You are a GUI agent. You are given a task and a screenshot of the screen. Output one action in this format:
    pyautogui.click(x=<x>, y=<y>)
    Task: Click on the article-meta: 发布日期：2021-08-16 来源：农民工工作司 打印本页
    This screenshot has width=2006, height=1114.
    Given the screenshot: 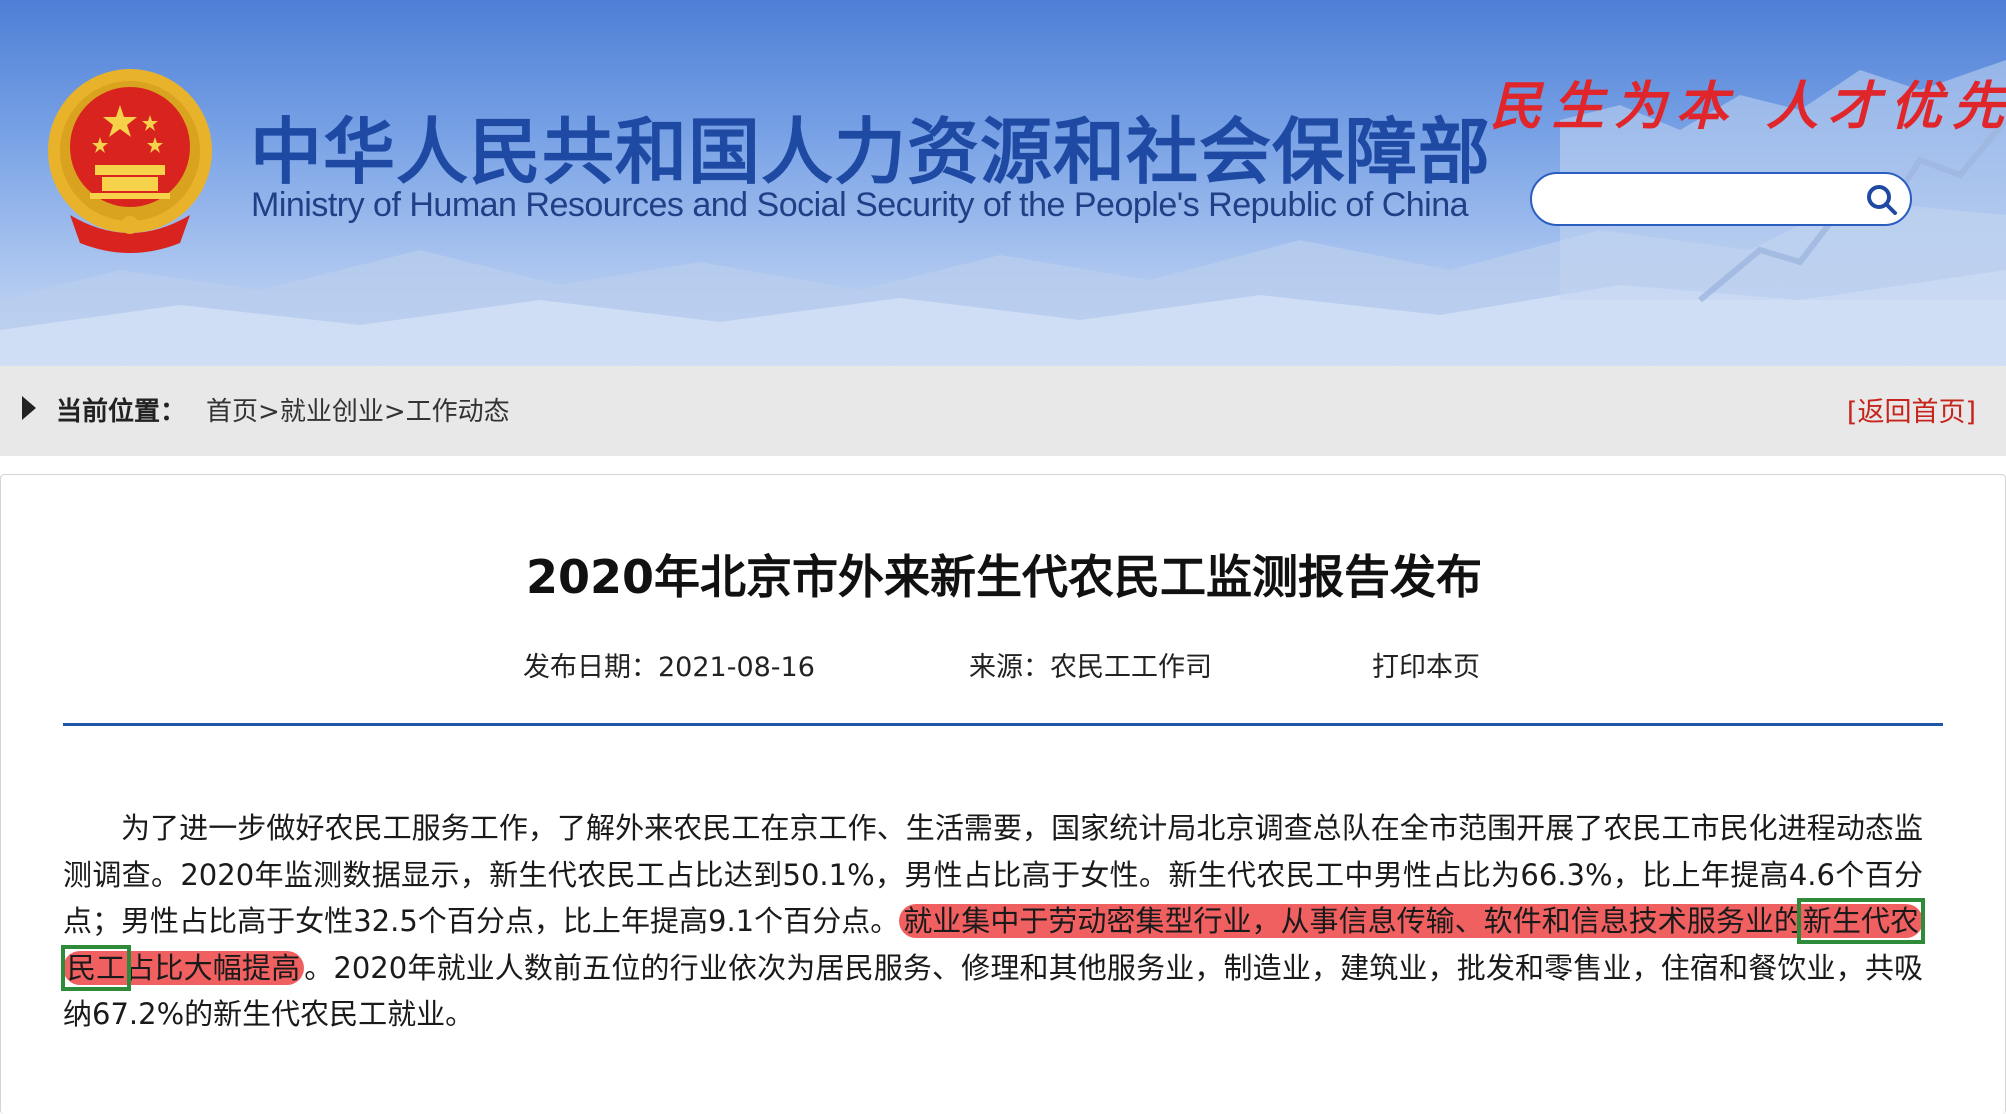 What is the action you would take?
    pyautogui.click(x=1003, y=665)
    